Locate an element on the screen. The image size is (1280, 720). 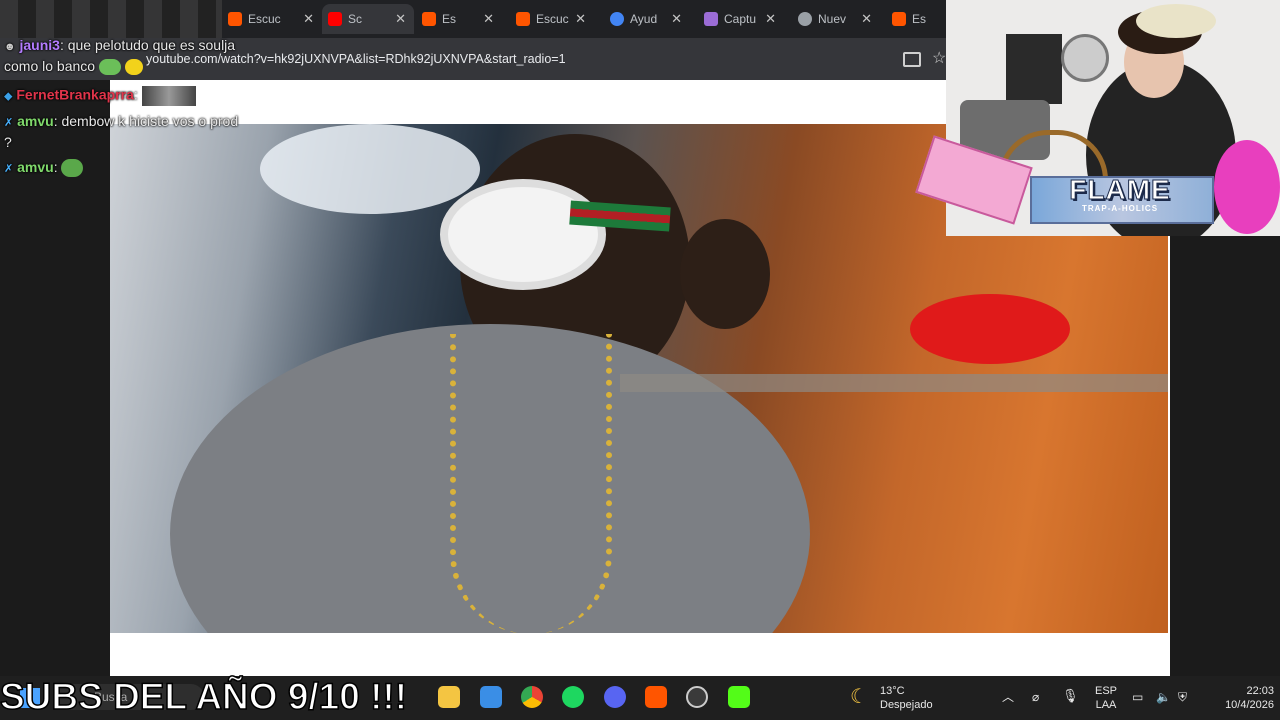
video-chain is located at coordinates (531, 483).